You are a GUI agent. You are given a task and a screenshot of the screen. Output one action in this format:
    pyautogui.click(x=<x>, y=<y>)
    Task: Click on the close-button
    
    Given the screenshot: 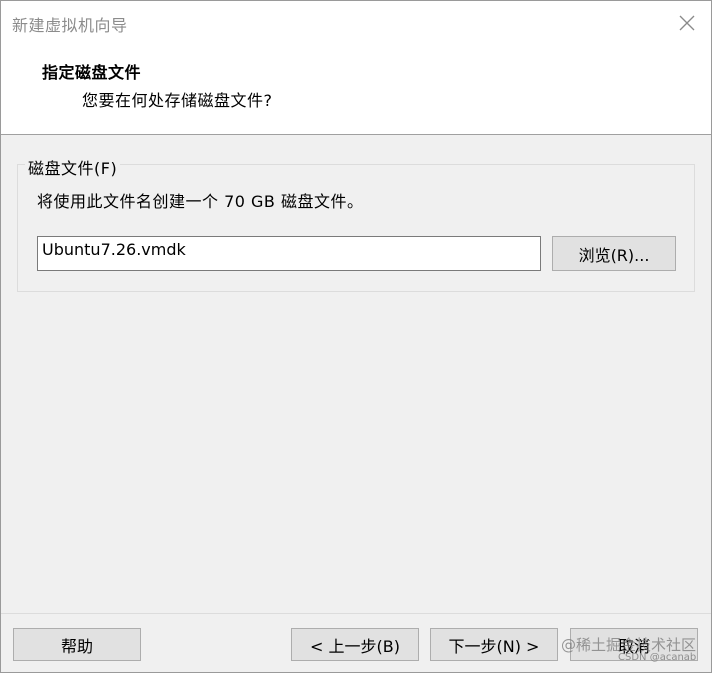 What is the action you would take?
    pyautogui.click(x=687, y=23)
    